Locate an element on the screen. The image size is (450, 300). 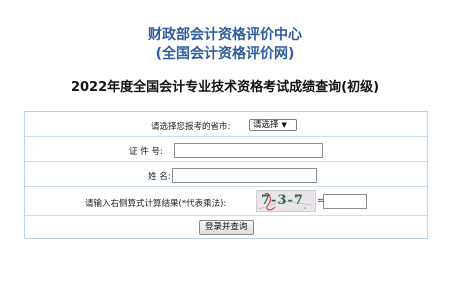
province-label: 请选择您报考的省市: is located at coordinates (191, 127).